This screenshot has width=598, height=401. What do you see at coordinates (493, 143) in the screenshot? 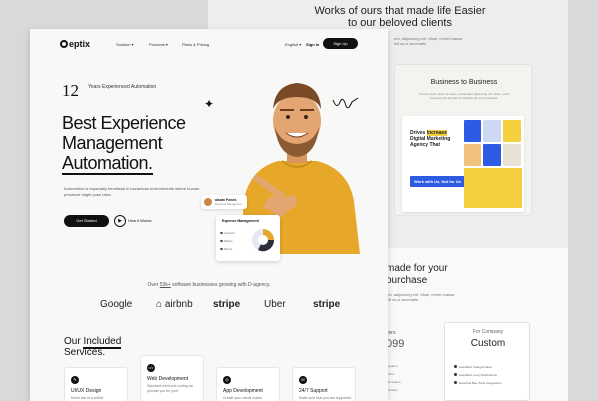
I see `agency-photo-grid` at bounding box center [493, 143].